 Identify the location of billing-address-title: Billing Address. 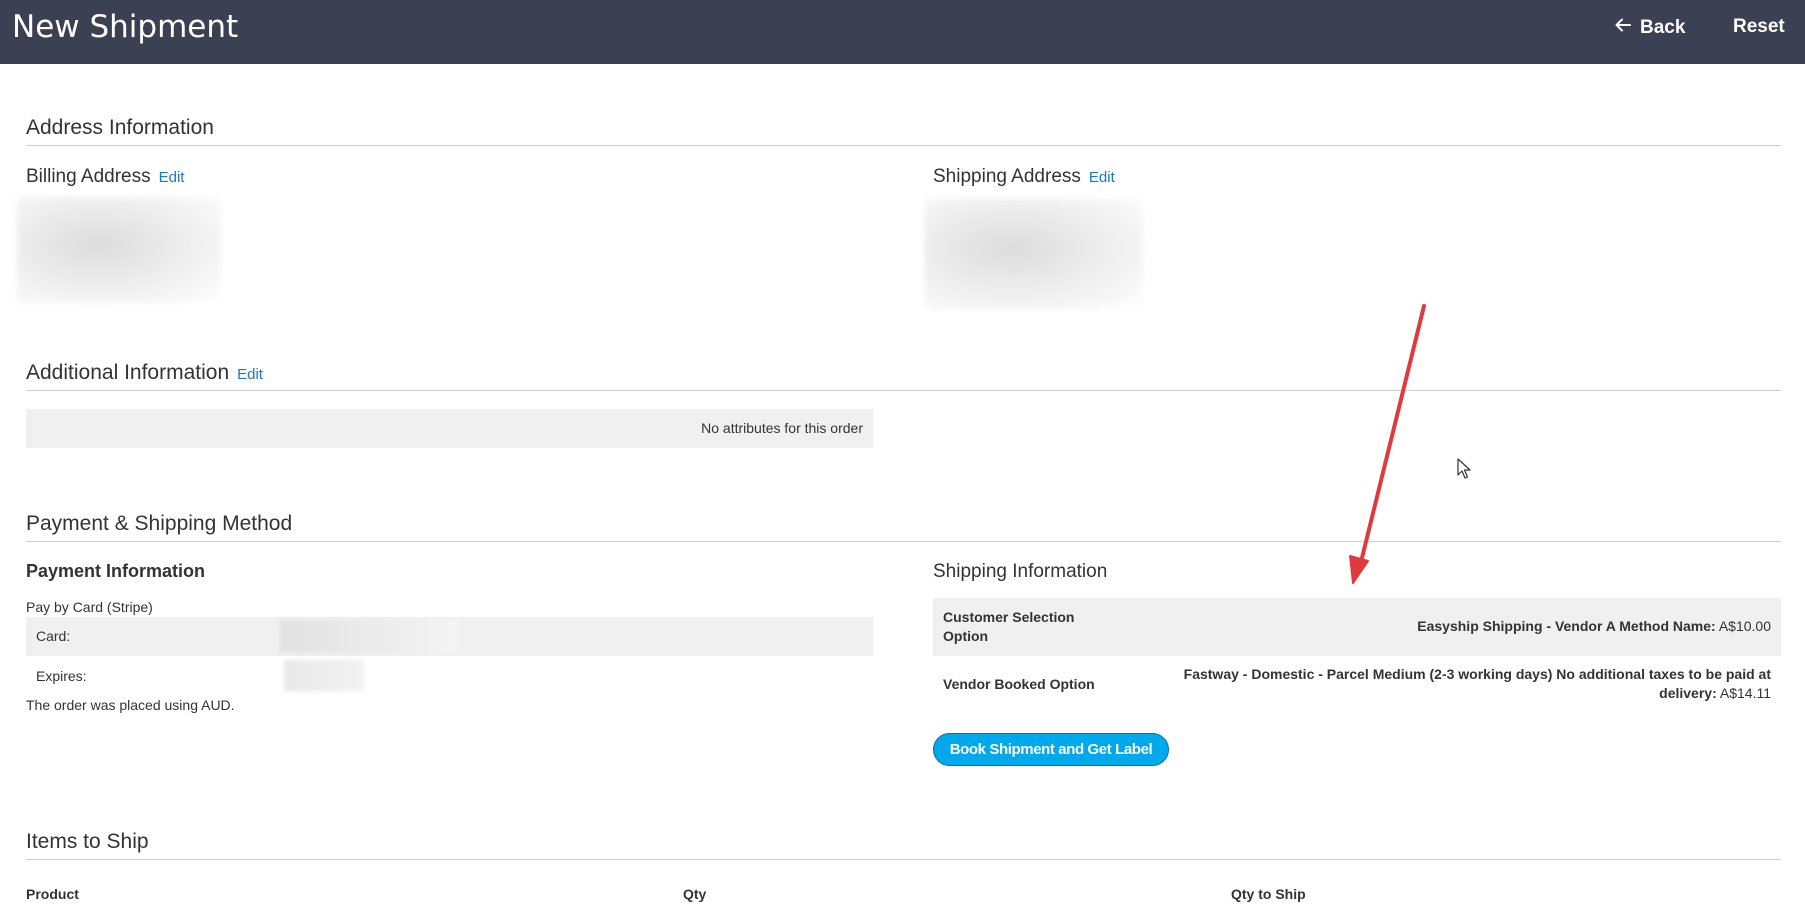
(88, 176).